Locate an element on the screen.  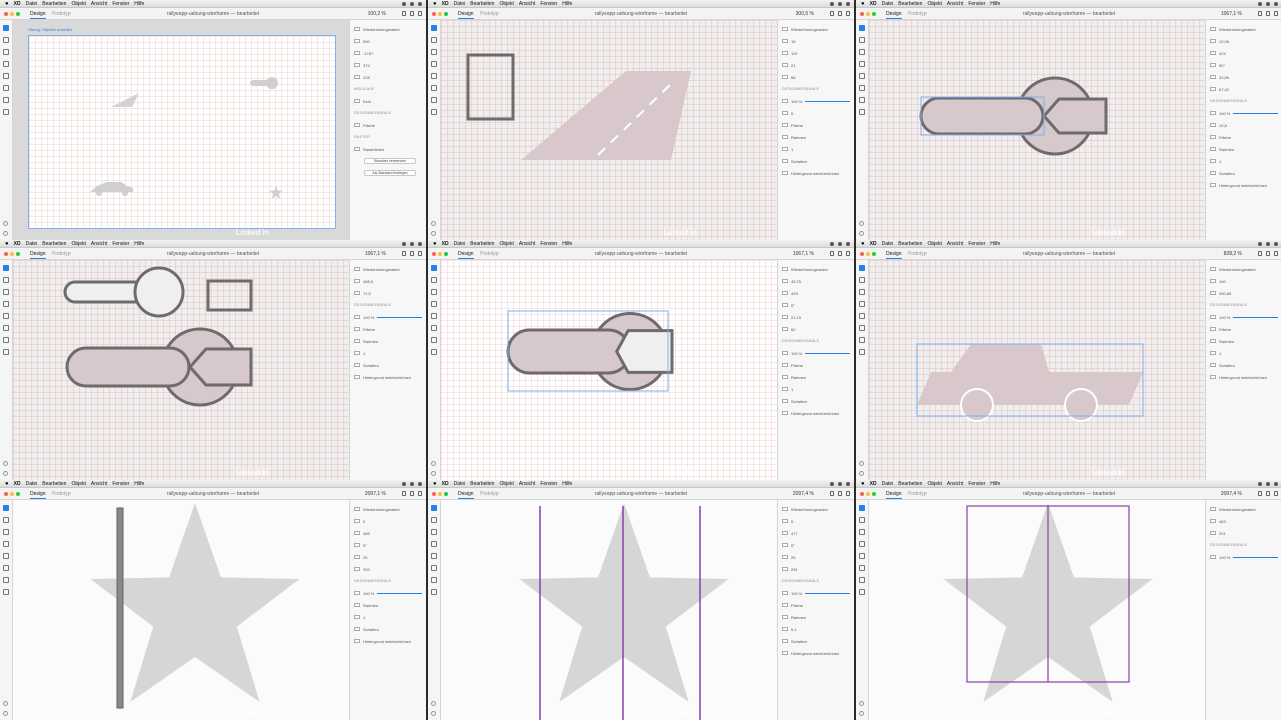
menu-item-4: Fenster is located at coordinates (120, 484).